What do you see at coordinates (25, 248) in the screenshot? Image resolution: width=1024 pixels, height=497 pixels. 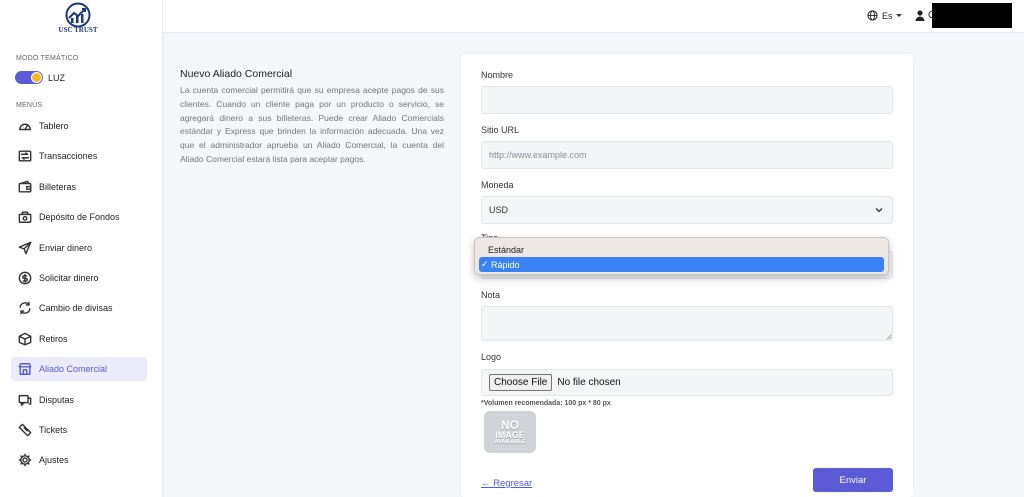 I see `send-icon` at bounding box center [25, 248].